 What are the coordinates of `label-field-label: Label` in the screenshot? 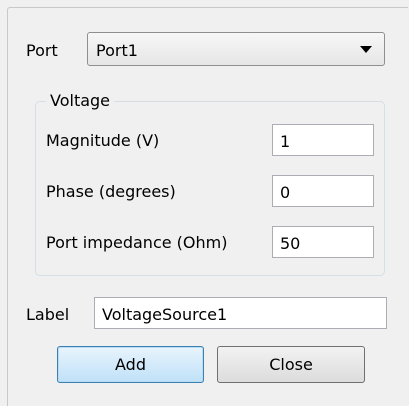 It's located at (48, 314).